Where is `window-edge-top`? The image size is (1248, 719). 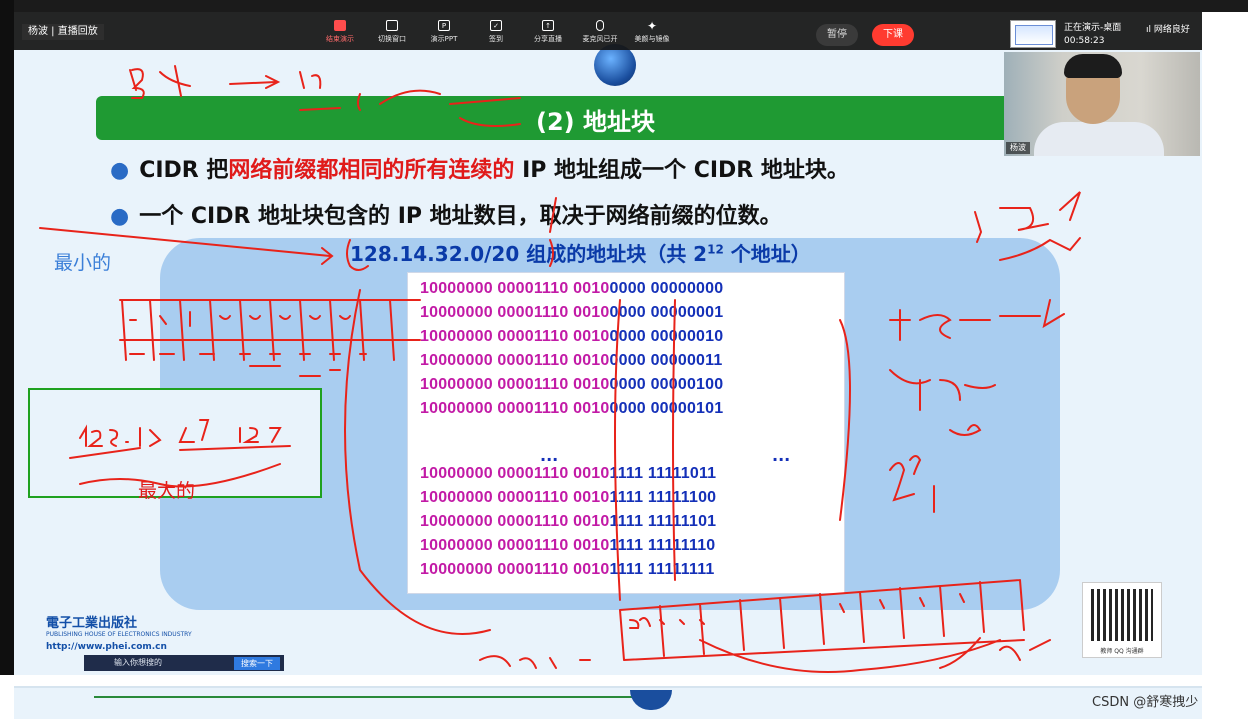 window-edge-top is located at coordinates (631, 6).